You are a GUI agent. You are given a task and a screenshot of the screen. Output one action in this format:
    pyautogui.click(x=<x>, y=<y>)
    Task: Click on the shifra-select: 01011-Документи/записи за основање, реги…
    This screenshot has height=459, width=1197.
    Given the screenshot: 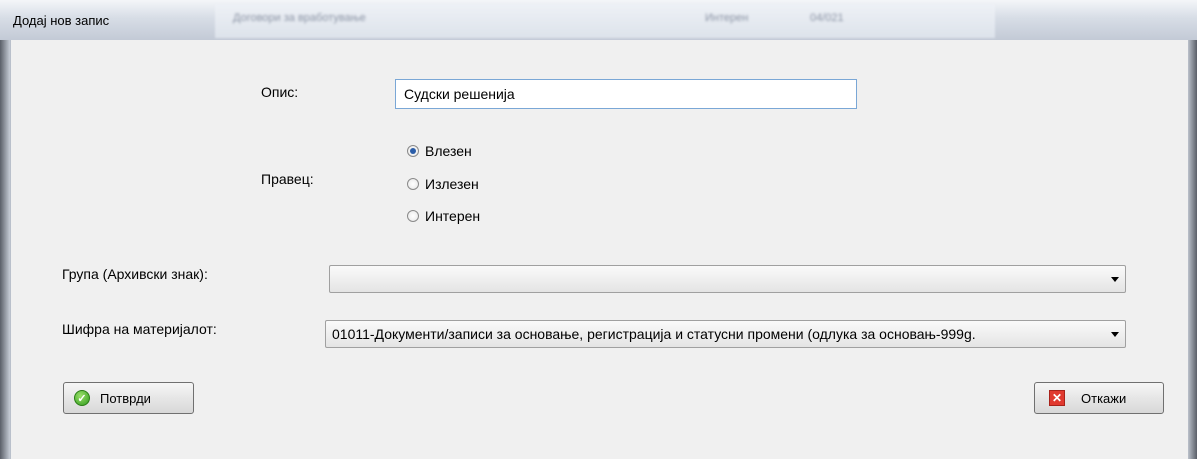 What is the action you would take?
    pyautogui.click(x=725, y=334)
    